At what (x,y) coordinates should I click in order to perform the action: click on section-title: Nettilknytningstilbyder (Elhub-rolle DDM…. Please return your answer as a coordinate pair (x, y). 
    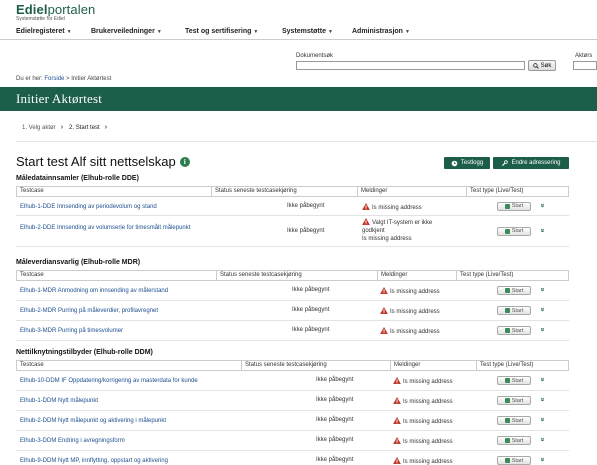
    Looking at the image, I should click on (84, 352).